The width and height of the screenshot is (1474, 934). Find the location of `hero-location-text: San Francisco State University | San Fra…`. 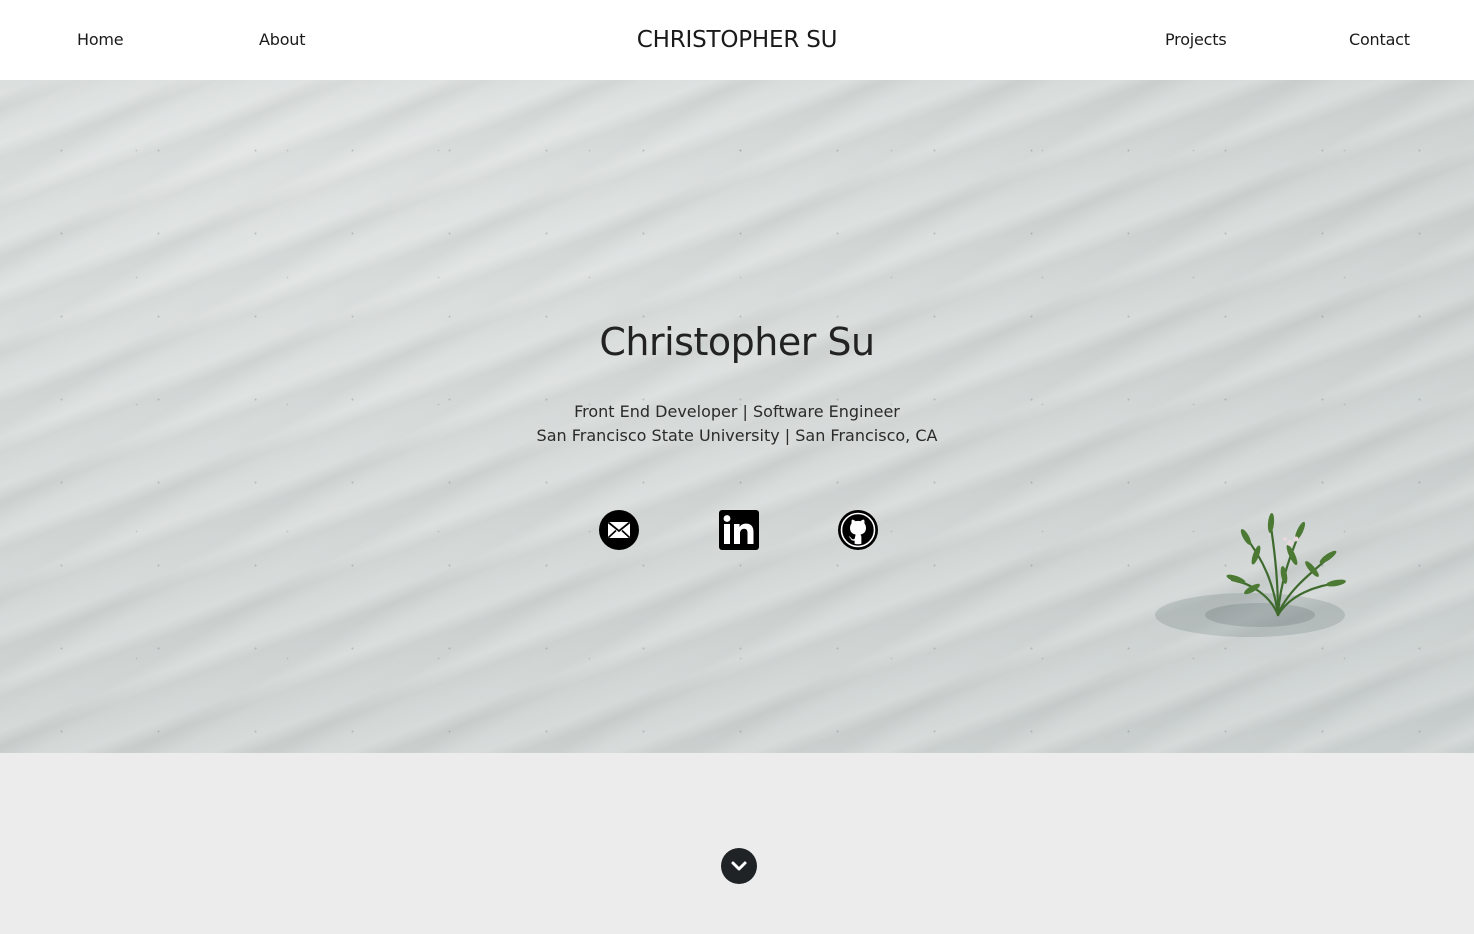

hero-location-text: San Francisco State University | San Fra… is located at coordinates (737, 435).